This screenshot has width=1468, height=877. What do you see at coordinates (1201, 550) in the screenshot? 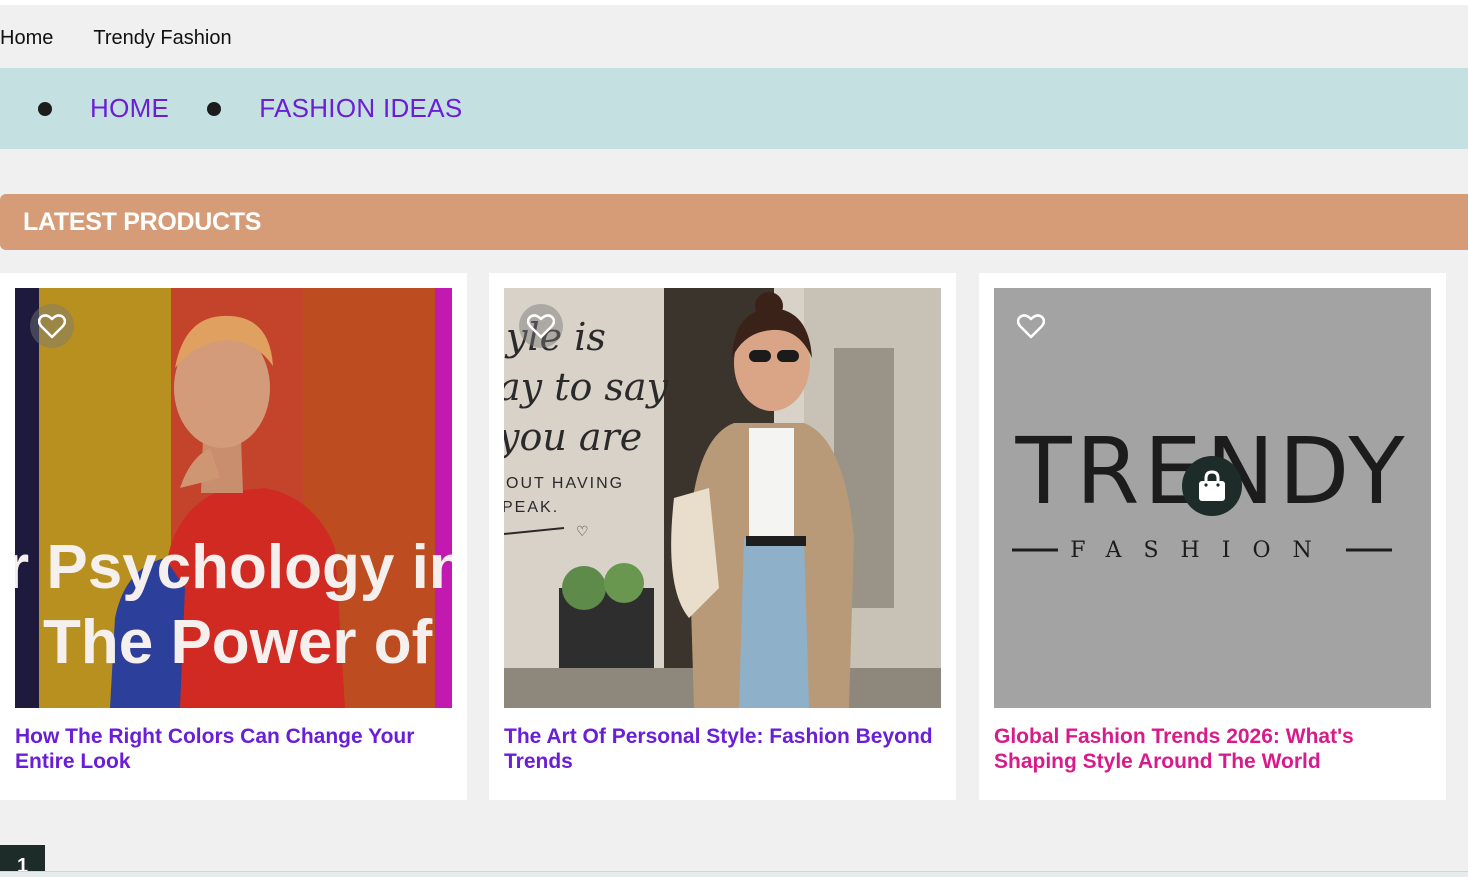
I see `logo-sub-text: FASHION` at bounding box center [1201, 550].